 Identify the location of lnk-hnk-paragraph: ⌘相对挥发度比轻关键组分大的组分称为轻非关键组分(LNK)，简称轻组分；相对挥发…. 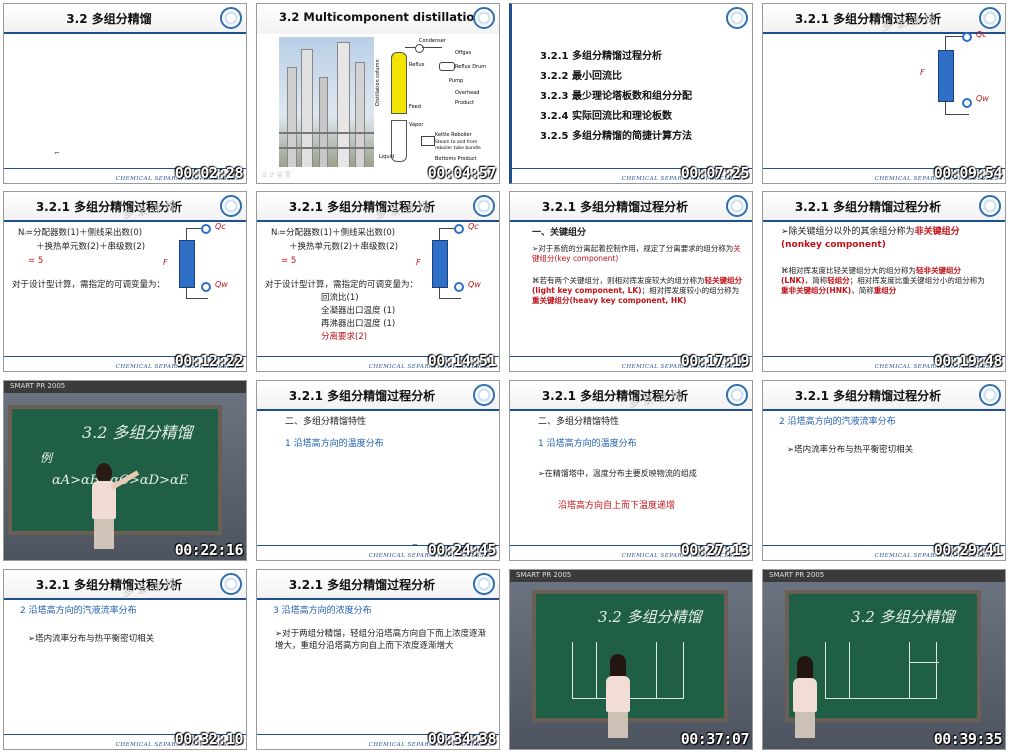
(883, 280).